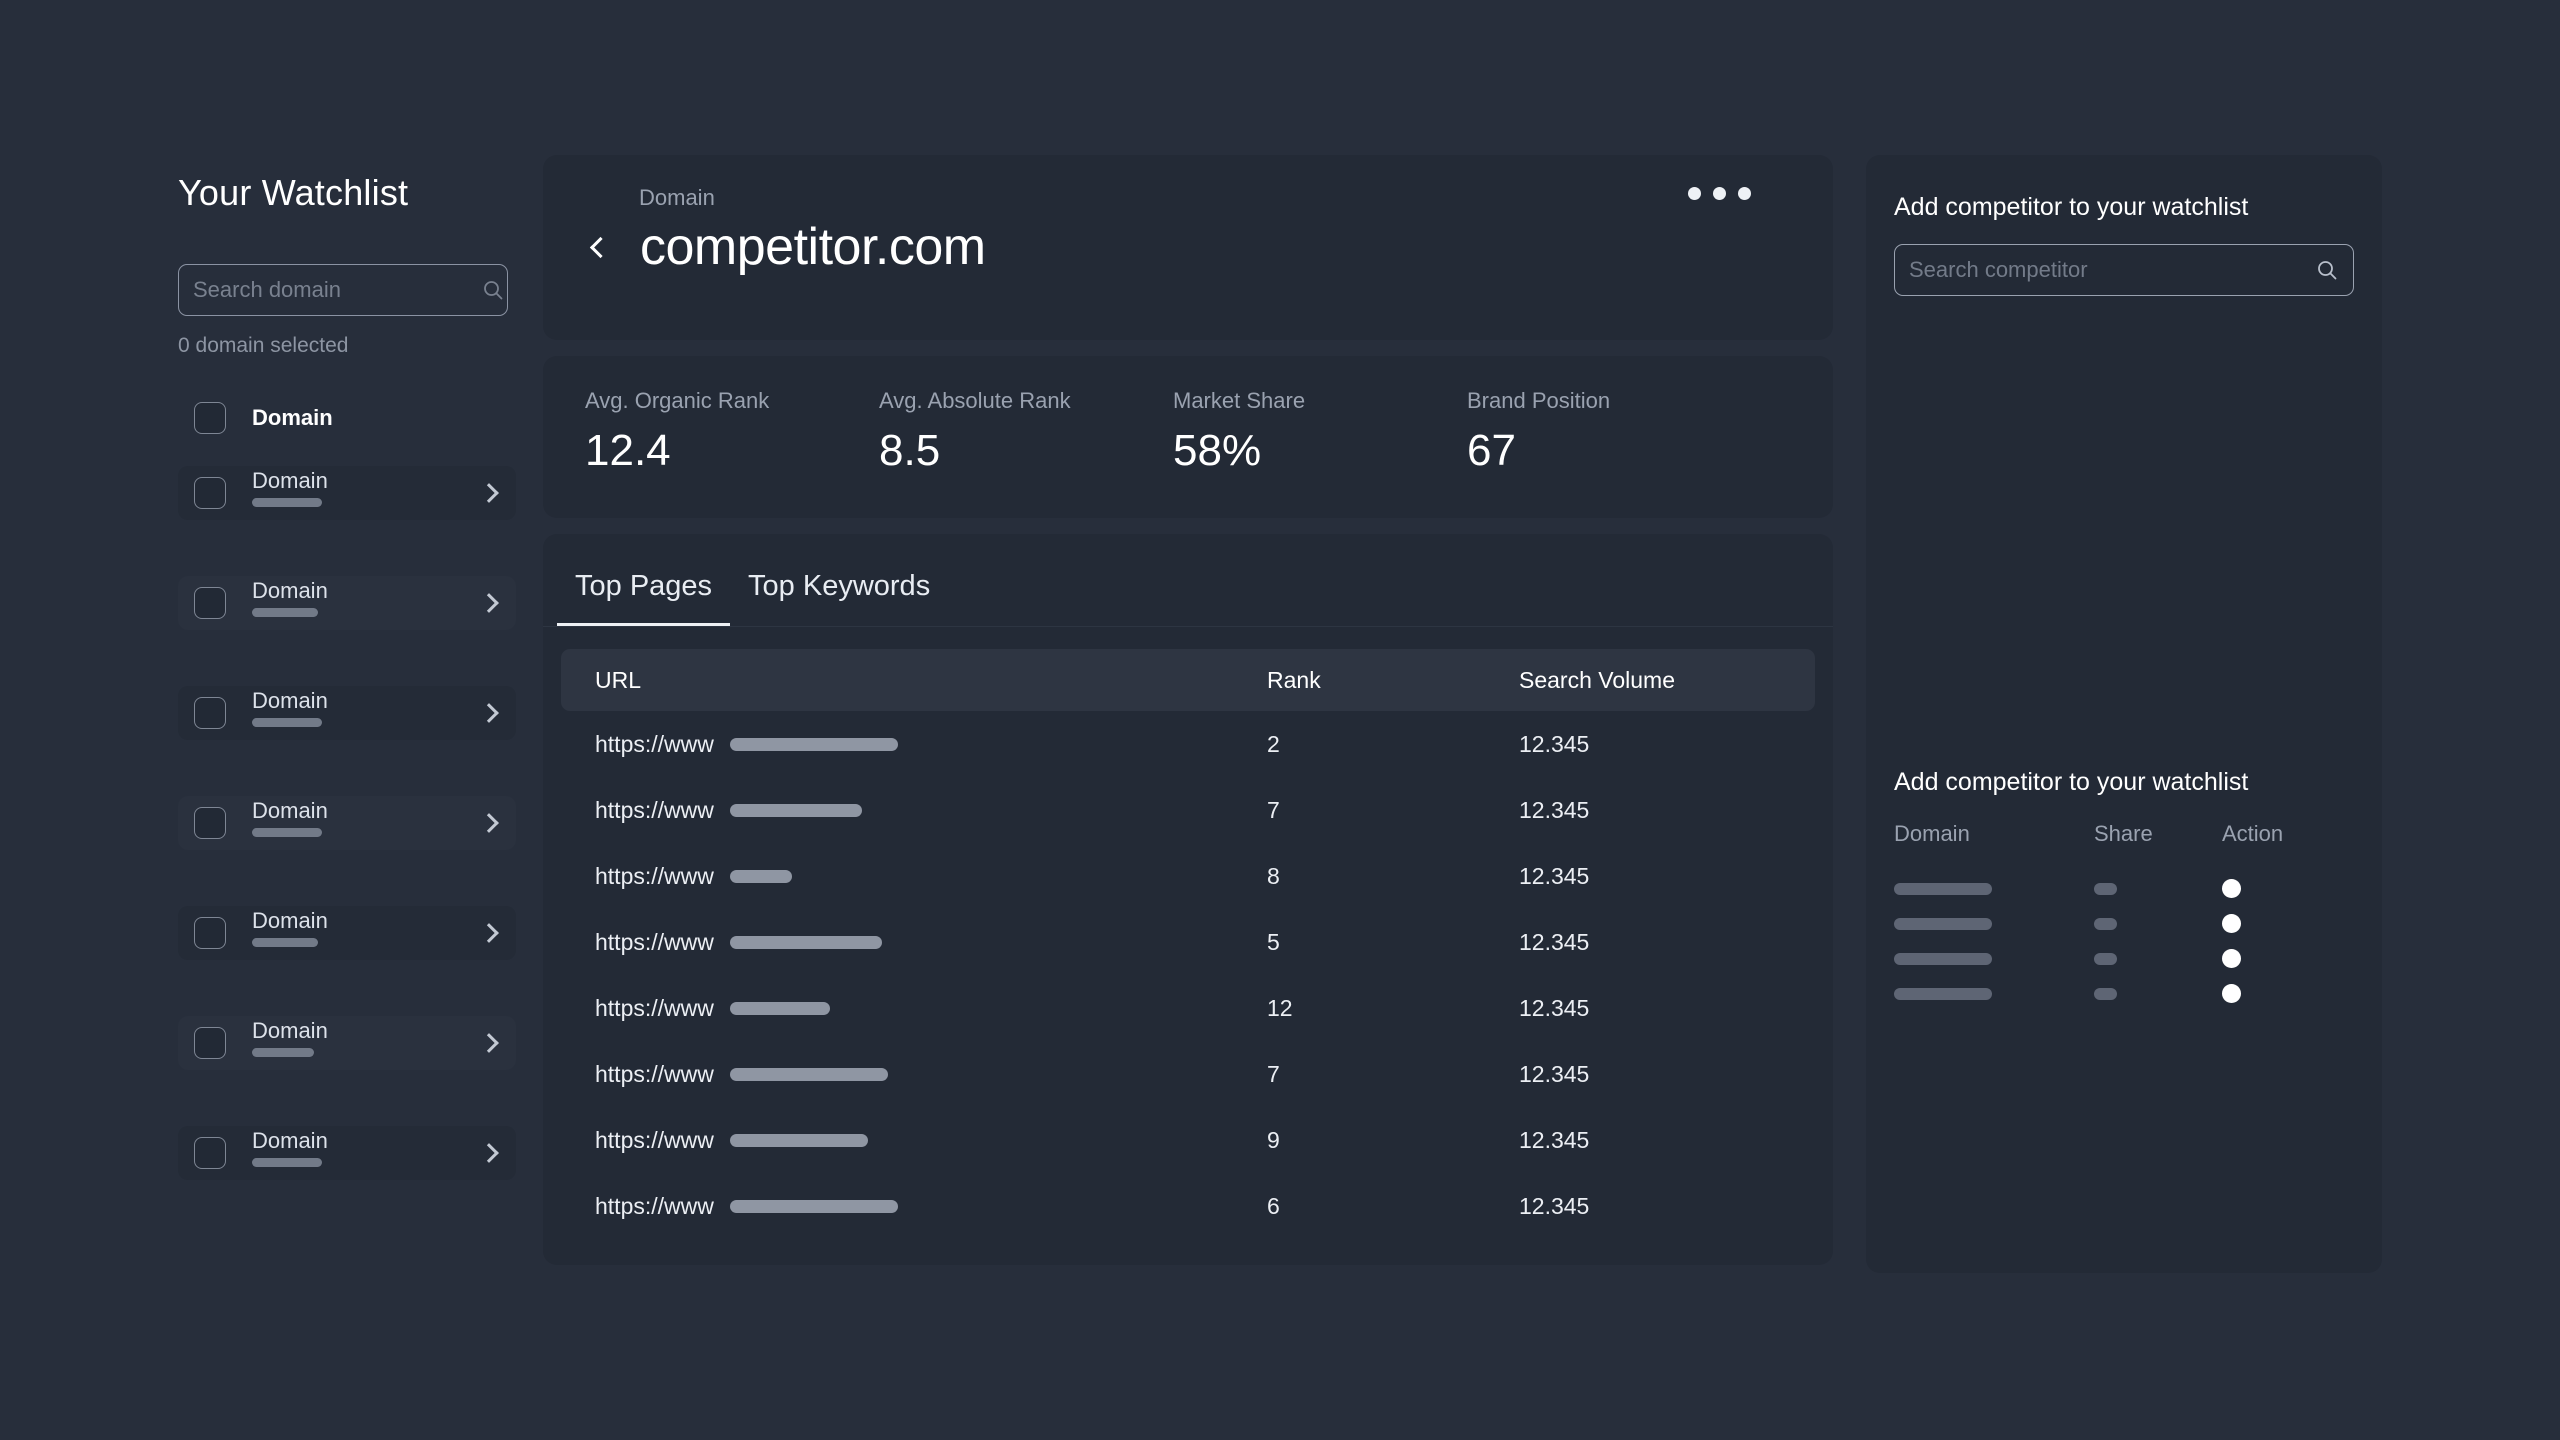  I want to click on column-header-share: Share, so click(2123, 833).